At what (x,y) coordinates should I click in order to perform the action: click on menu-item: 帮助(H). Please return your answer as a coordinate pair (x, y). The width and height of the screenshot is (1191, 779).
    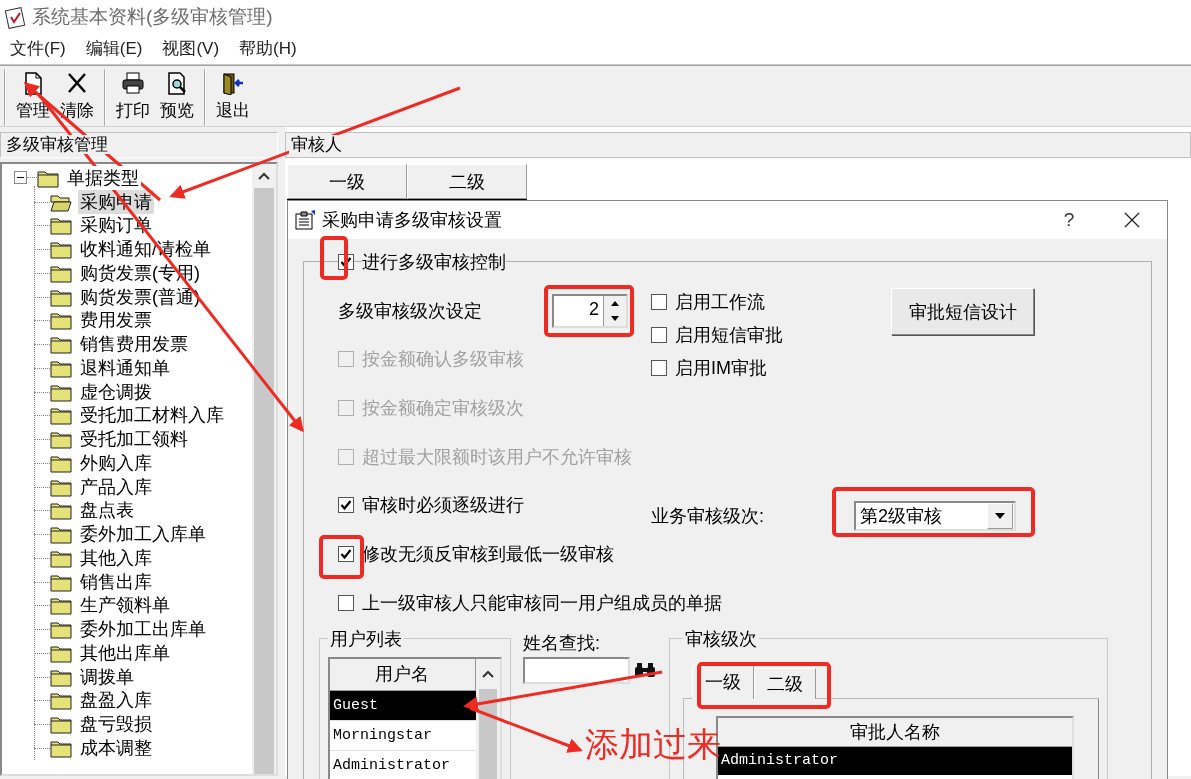
    Looking at the image, I should click on (268, 48).